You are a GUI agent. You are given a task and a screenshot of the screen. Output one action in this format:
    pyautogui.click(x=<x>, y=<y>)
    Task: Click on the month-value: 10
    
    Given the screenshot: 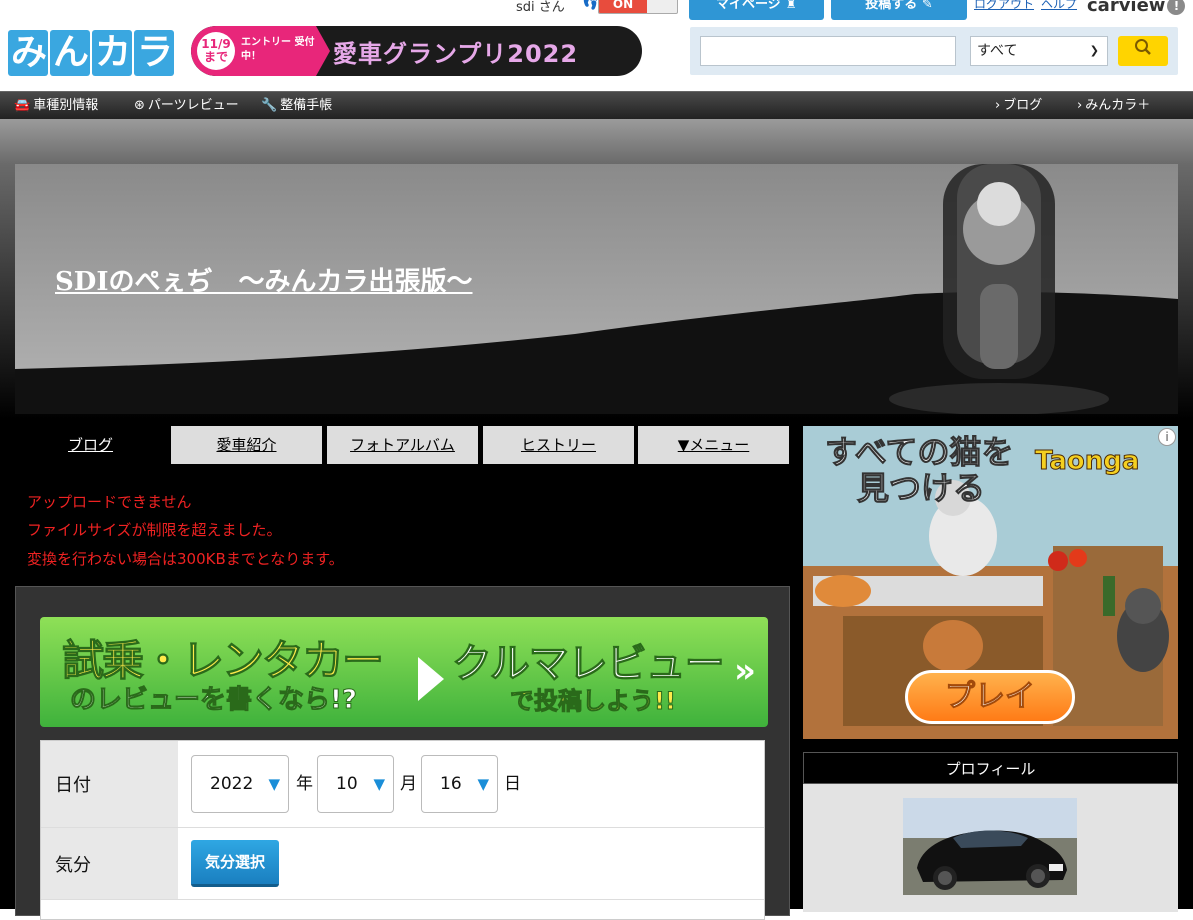 What is the action you would take?
    pyautogui.click(x=347, y=784)
    